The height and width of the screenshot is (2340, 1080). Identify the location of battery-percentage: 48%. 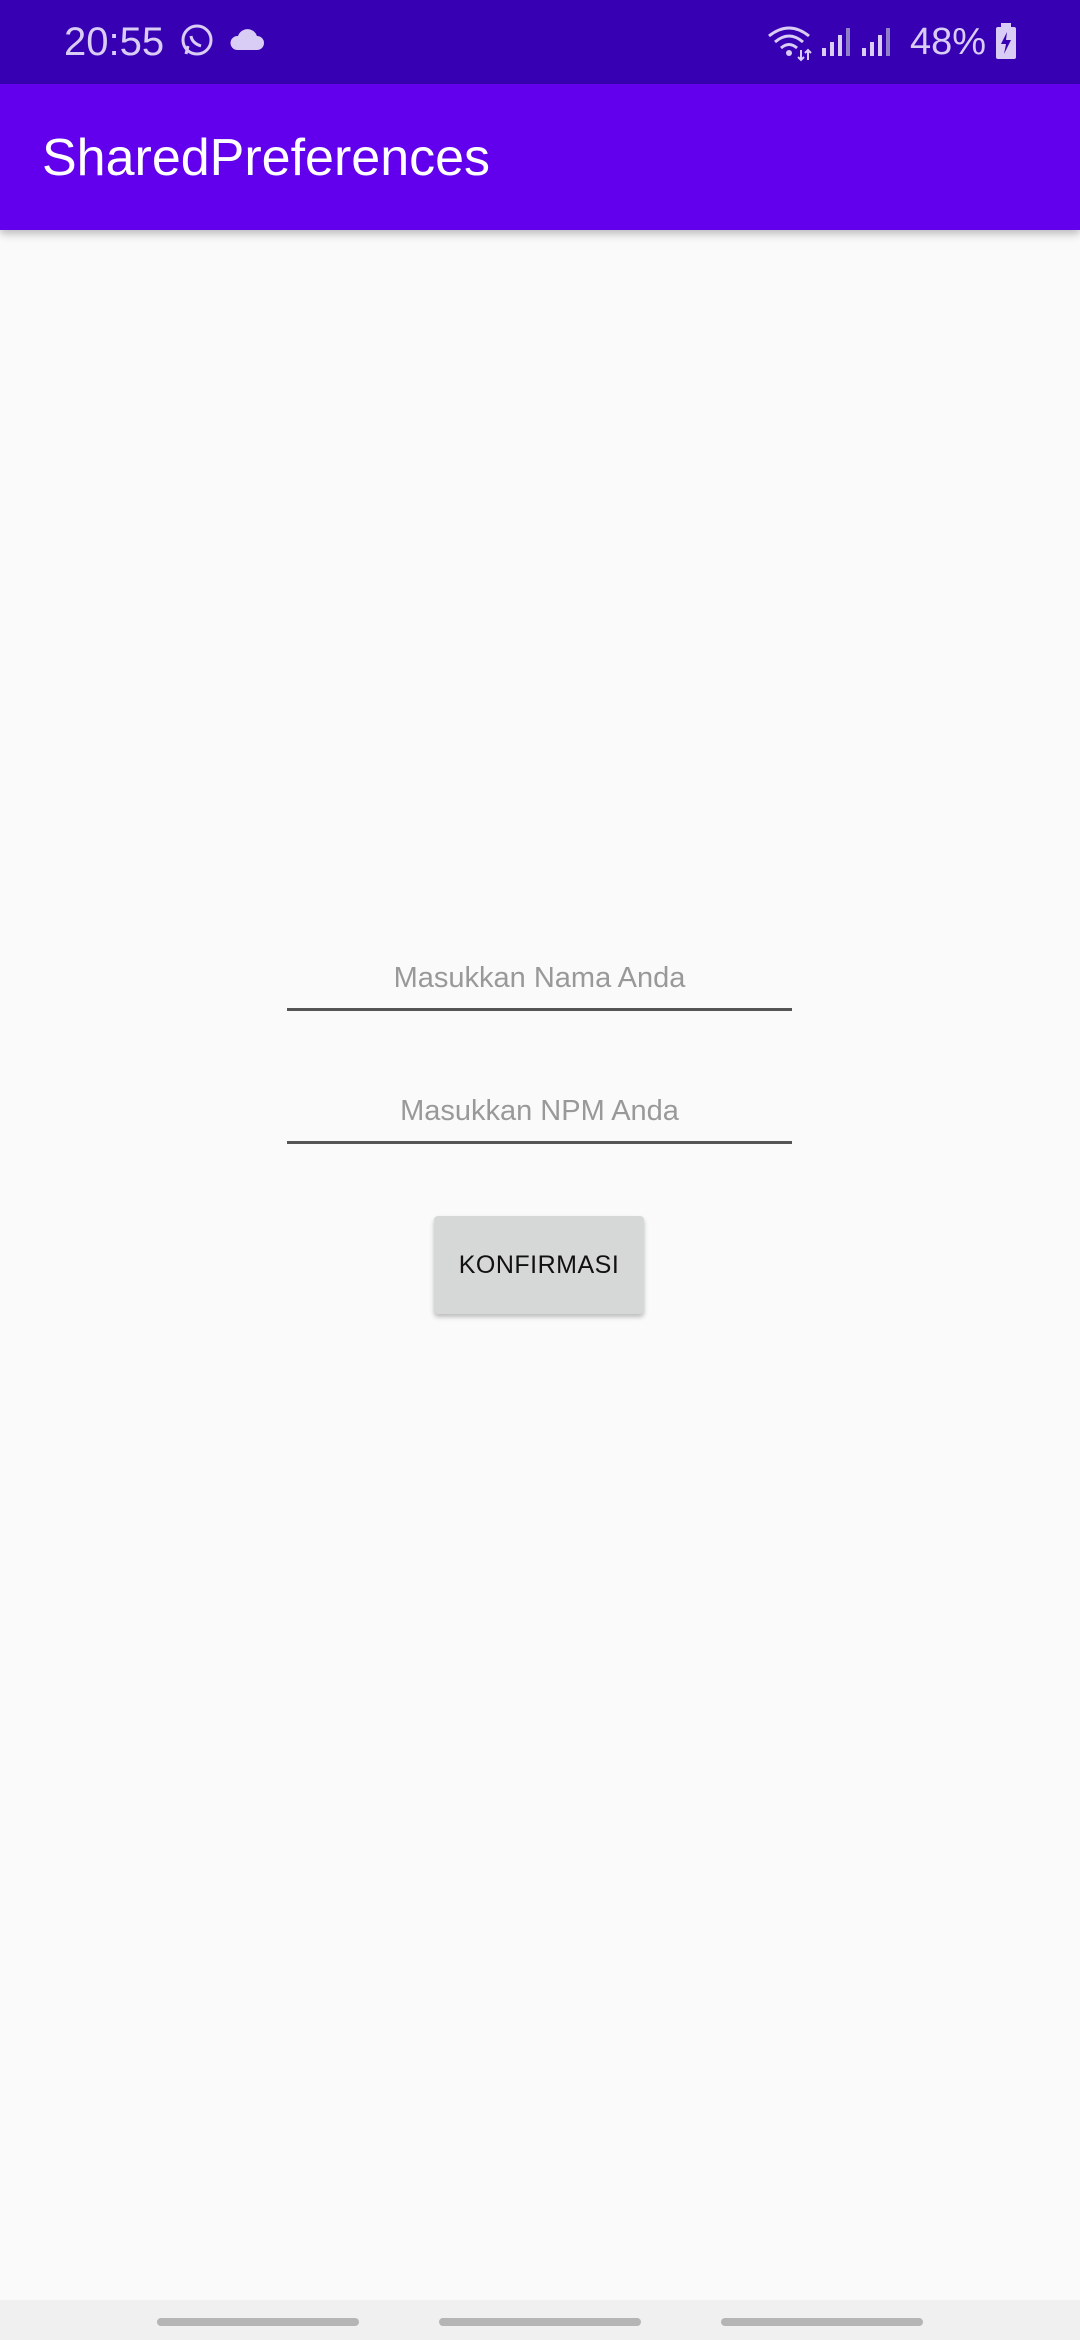
(948, 42).